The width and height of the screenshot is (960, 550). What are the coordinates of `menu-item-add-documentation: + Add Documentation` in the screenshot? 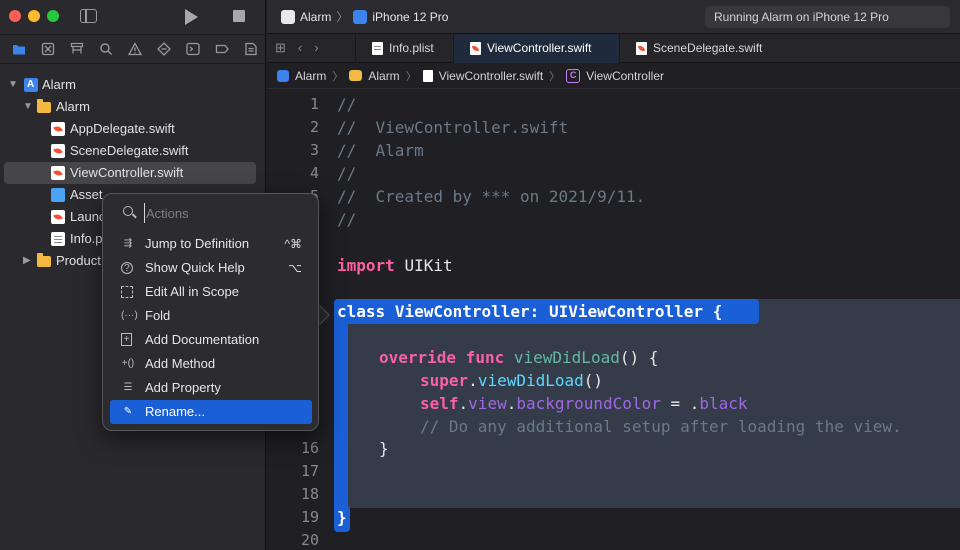 It's located at (211, 340).